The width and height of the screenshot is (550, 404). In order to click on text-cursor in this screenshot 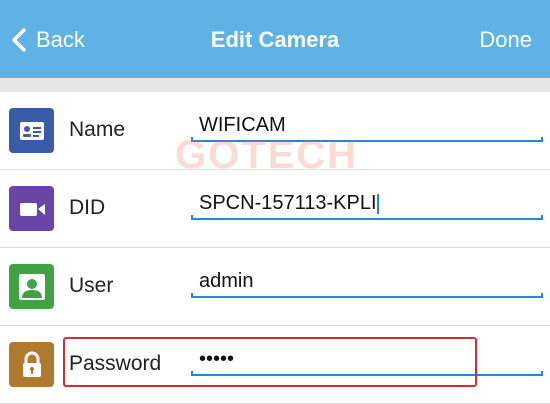, I will do `click(377, 203)`.